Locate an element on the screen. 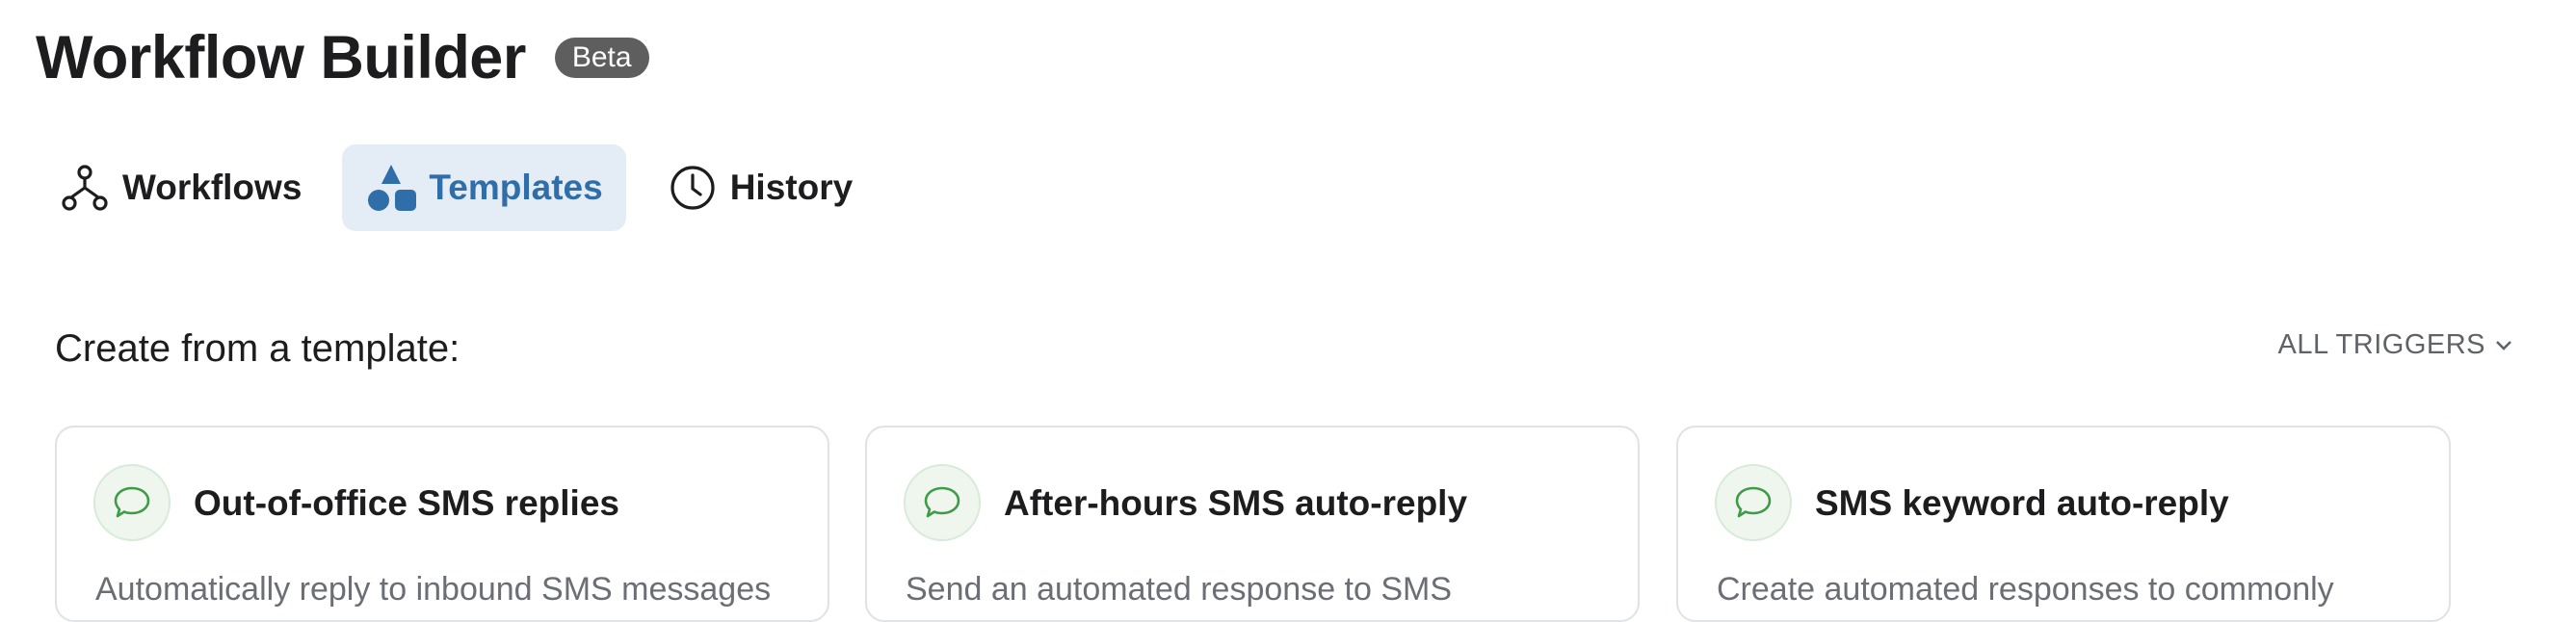  page-header: Workflow Builder Beta is located at coordinates (343, 57).